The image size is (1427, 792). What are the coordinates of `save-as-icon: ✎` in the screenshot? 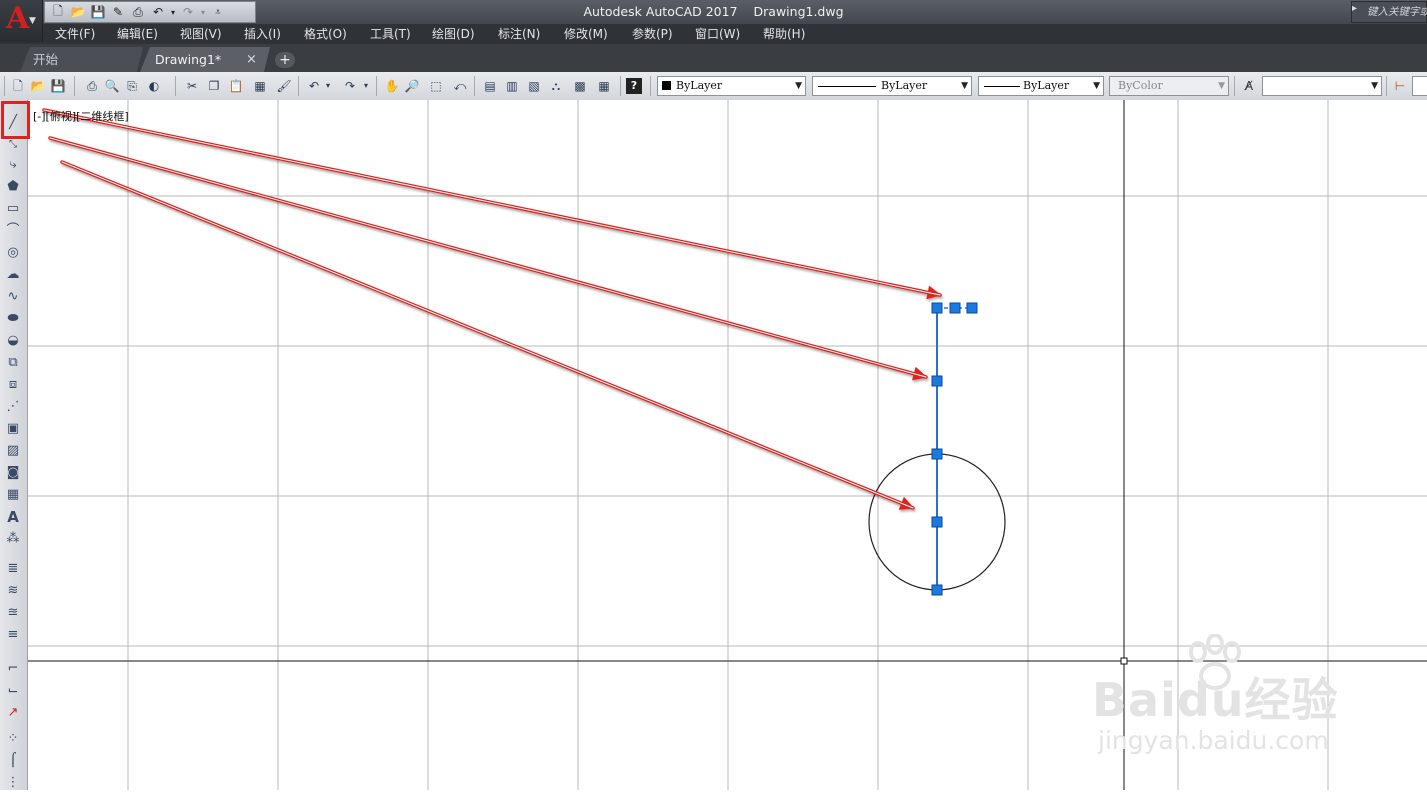 It's located at (118, 12).